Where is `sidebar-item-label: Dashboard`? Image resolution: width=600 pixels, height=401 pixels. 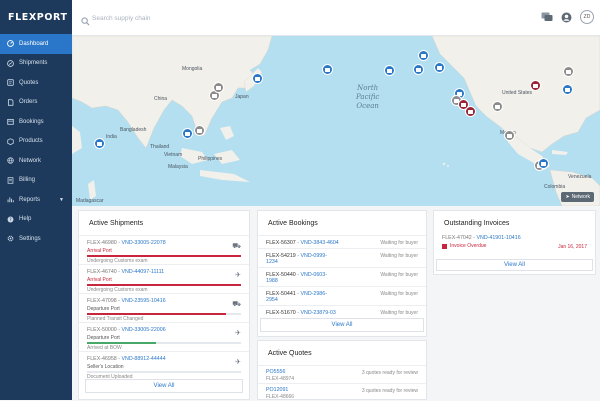
sidebar-item-label: Dashboard is located at coordinates (34, 43).